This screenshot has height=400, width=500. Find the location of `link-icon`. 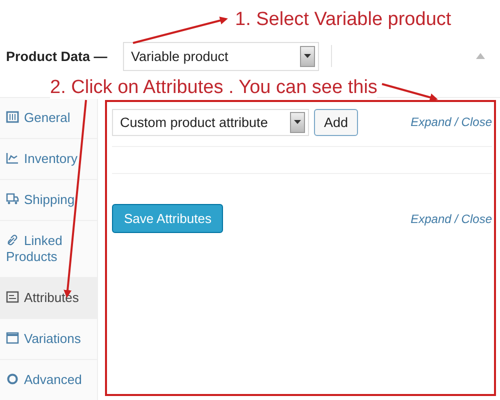

link-icon is located at coordinates (12, 240).